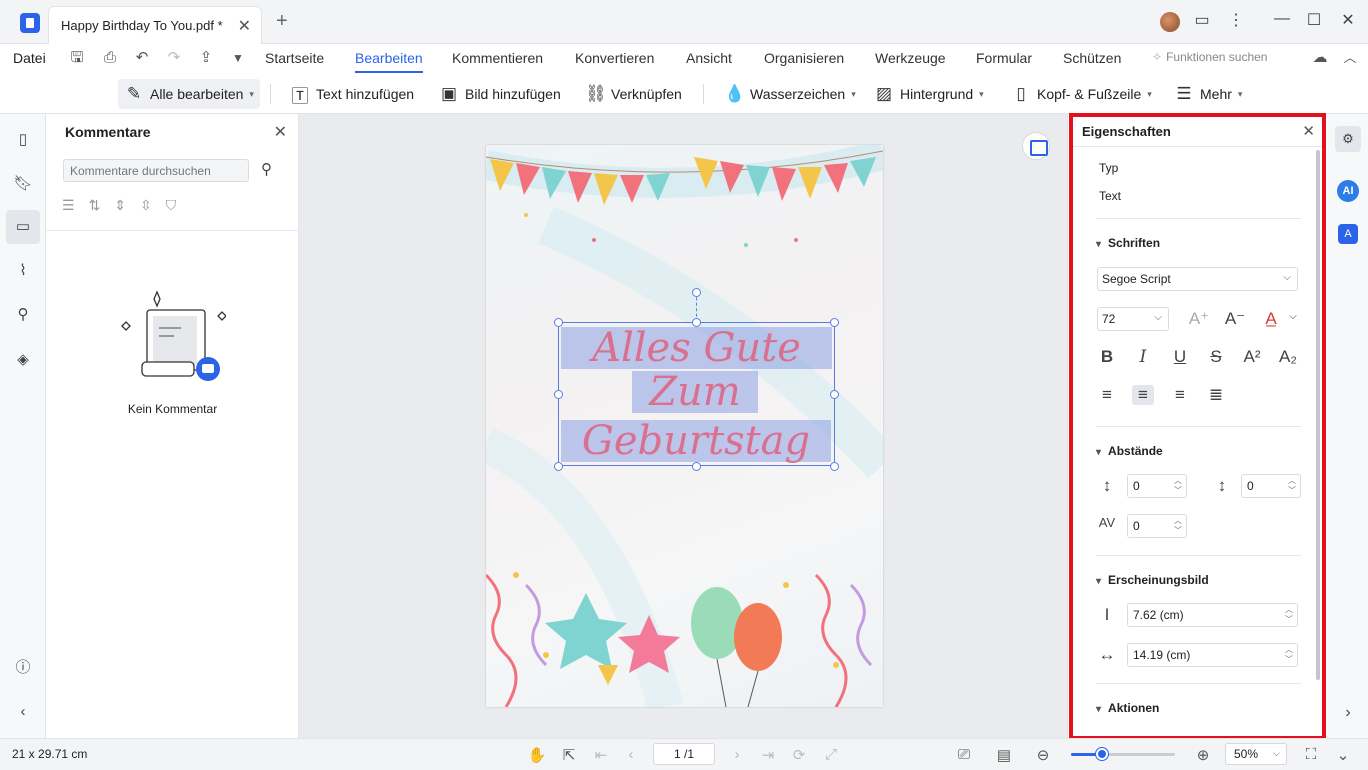 The image size is (1368, 770). I want to click on help-icon: ⓘ, so click(23, 668).